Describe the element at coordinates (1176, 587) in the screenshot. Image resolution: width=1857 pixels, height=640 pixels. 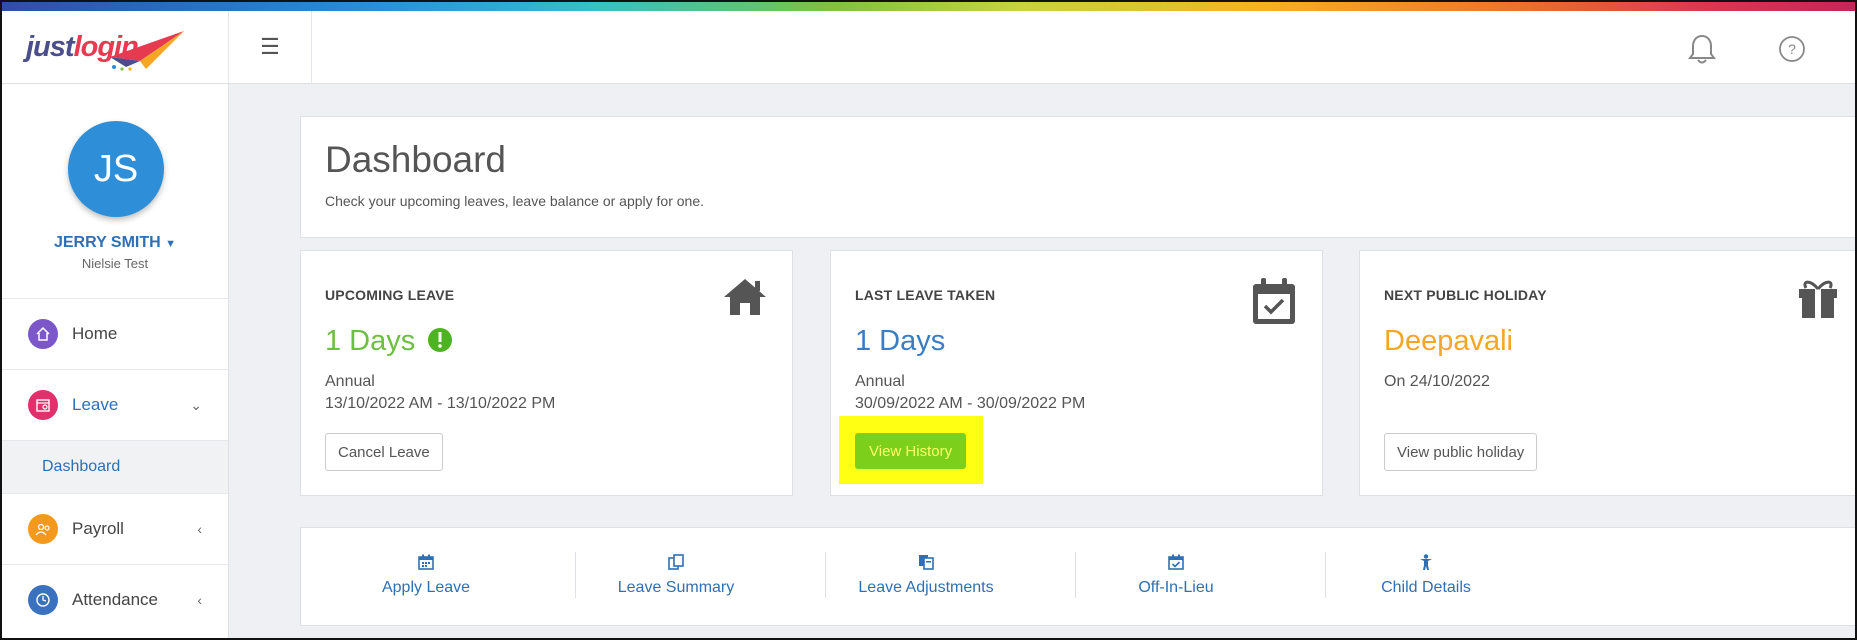
I see `quick-link-label: Off-In-Lieu` at that location.